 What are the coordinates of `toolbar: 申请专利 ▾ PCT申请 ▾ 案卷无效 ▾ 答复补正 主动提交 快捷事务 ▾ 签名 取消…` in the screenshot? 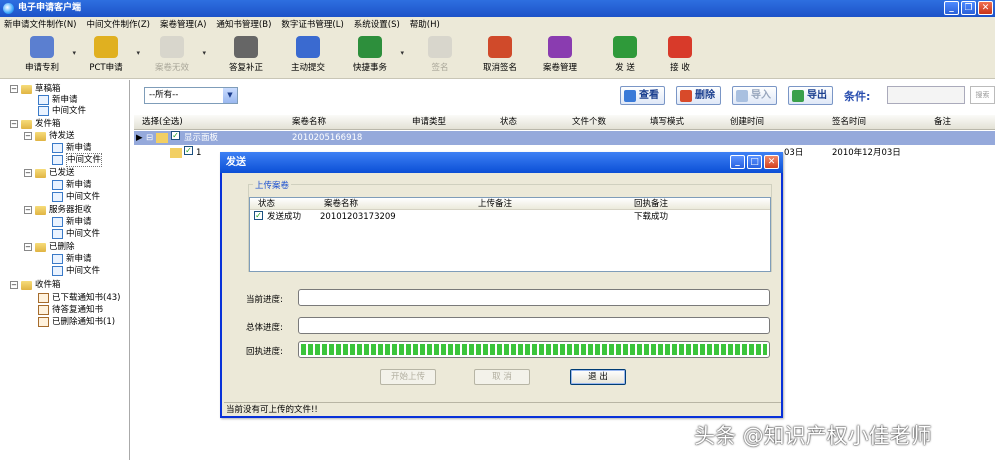 It's located at (497, 56).